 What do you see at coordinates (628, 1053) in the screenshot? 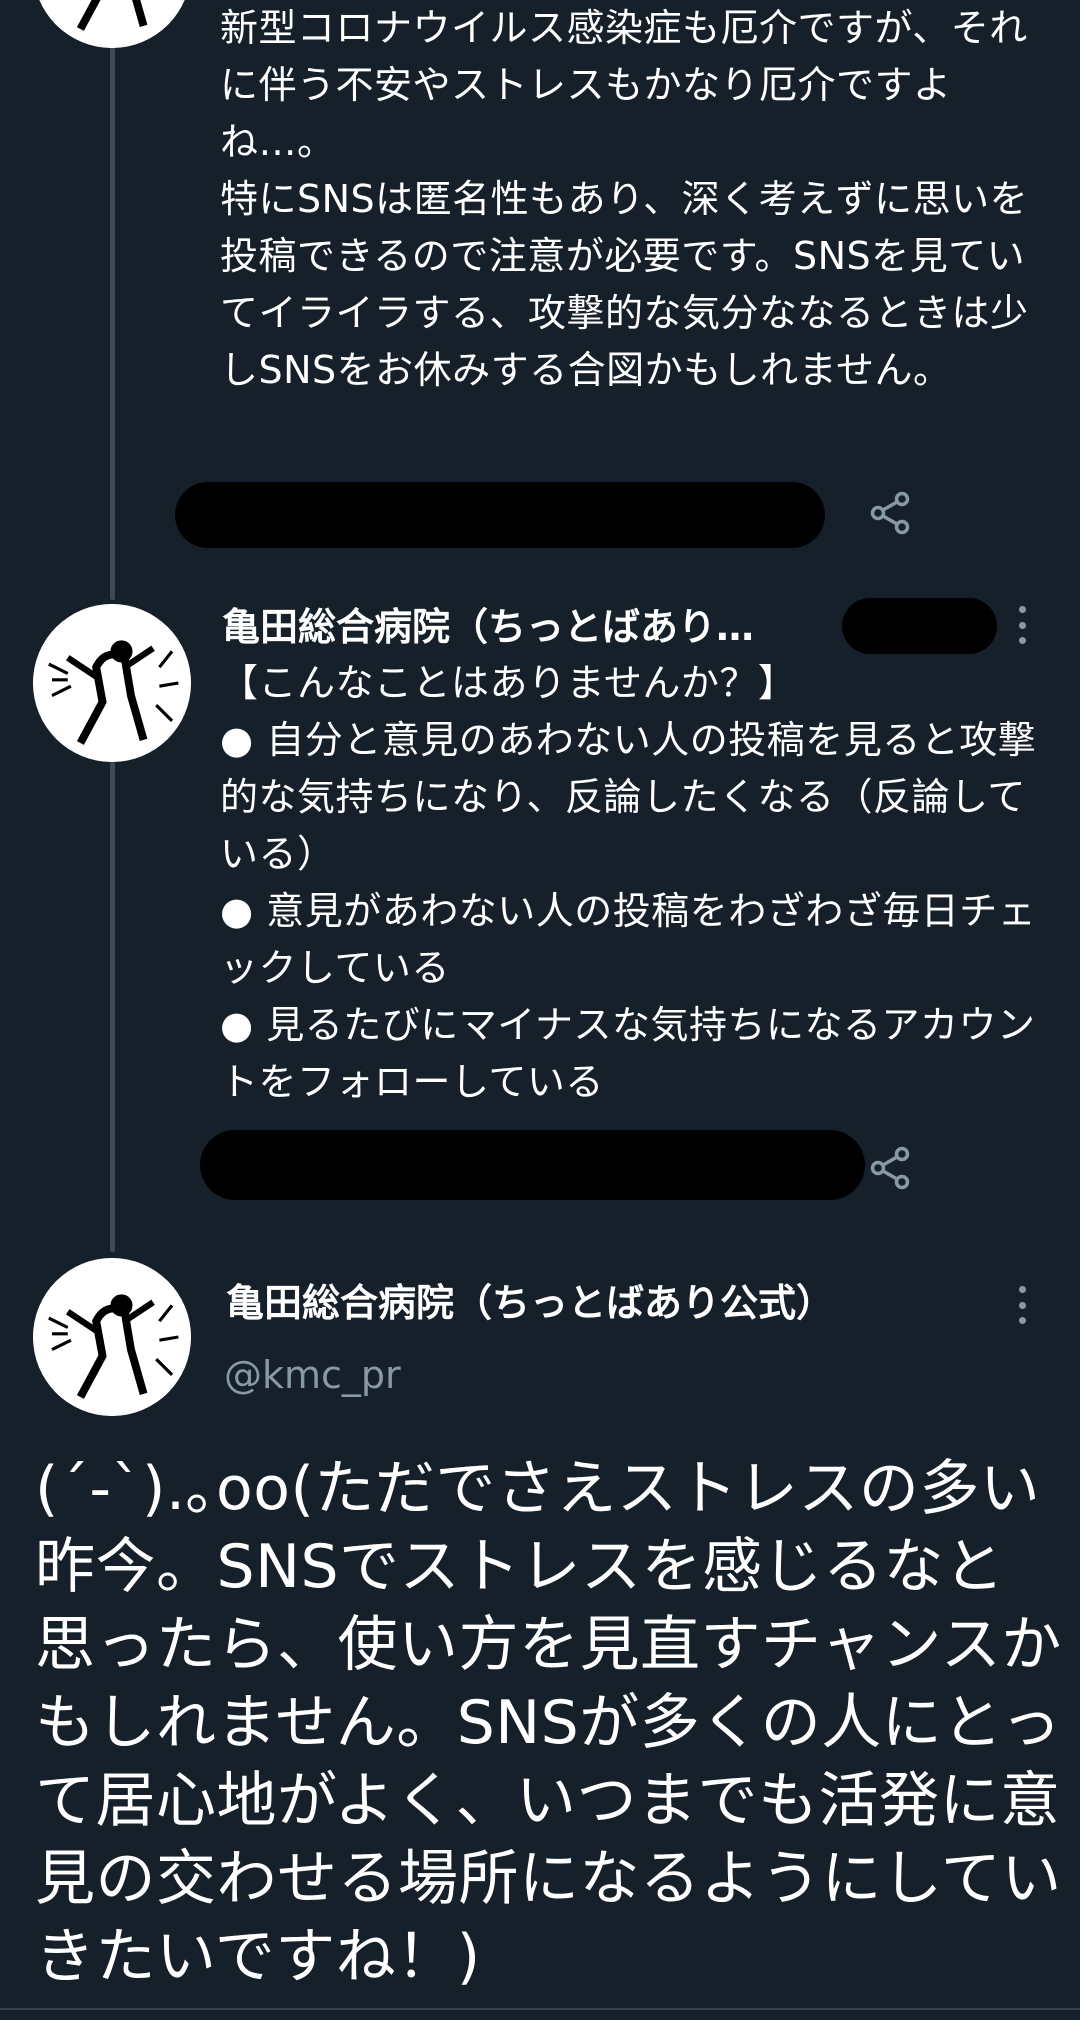
I see `tweet-2-line-4: ● 見るたびにマイナスな気持ちになるアカウントをフォローしている` at bounding box center [628, 1053].